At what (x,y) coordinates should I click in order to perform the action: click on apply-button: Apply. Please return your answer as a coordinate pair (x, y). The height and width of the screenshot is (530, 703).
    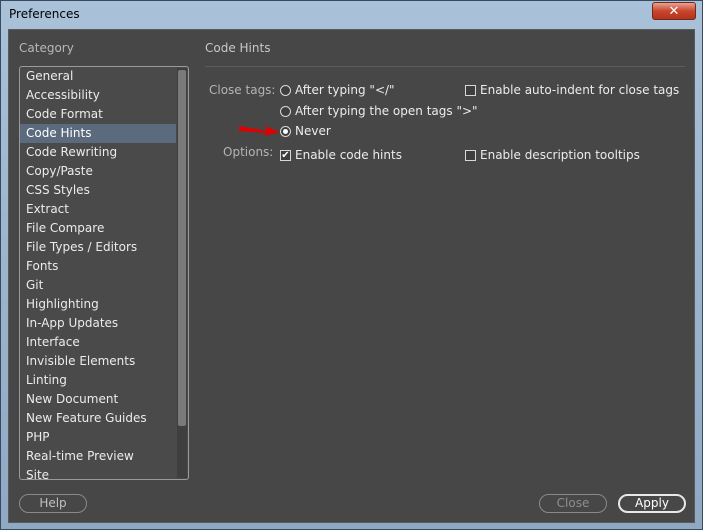
    Looking at the image, I should click on (652, 503).